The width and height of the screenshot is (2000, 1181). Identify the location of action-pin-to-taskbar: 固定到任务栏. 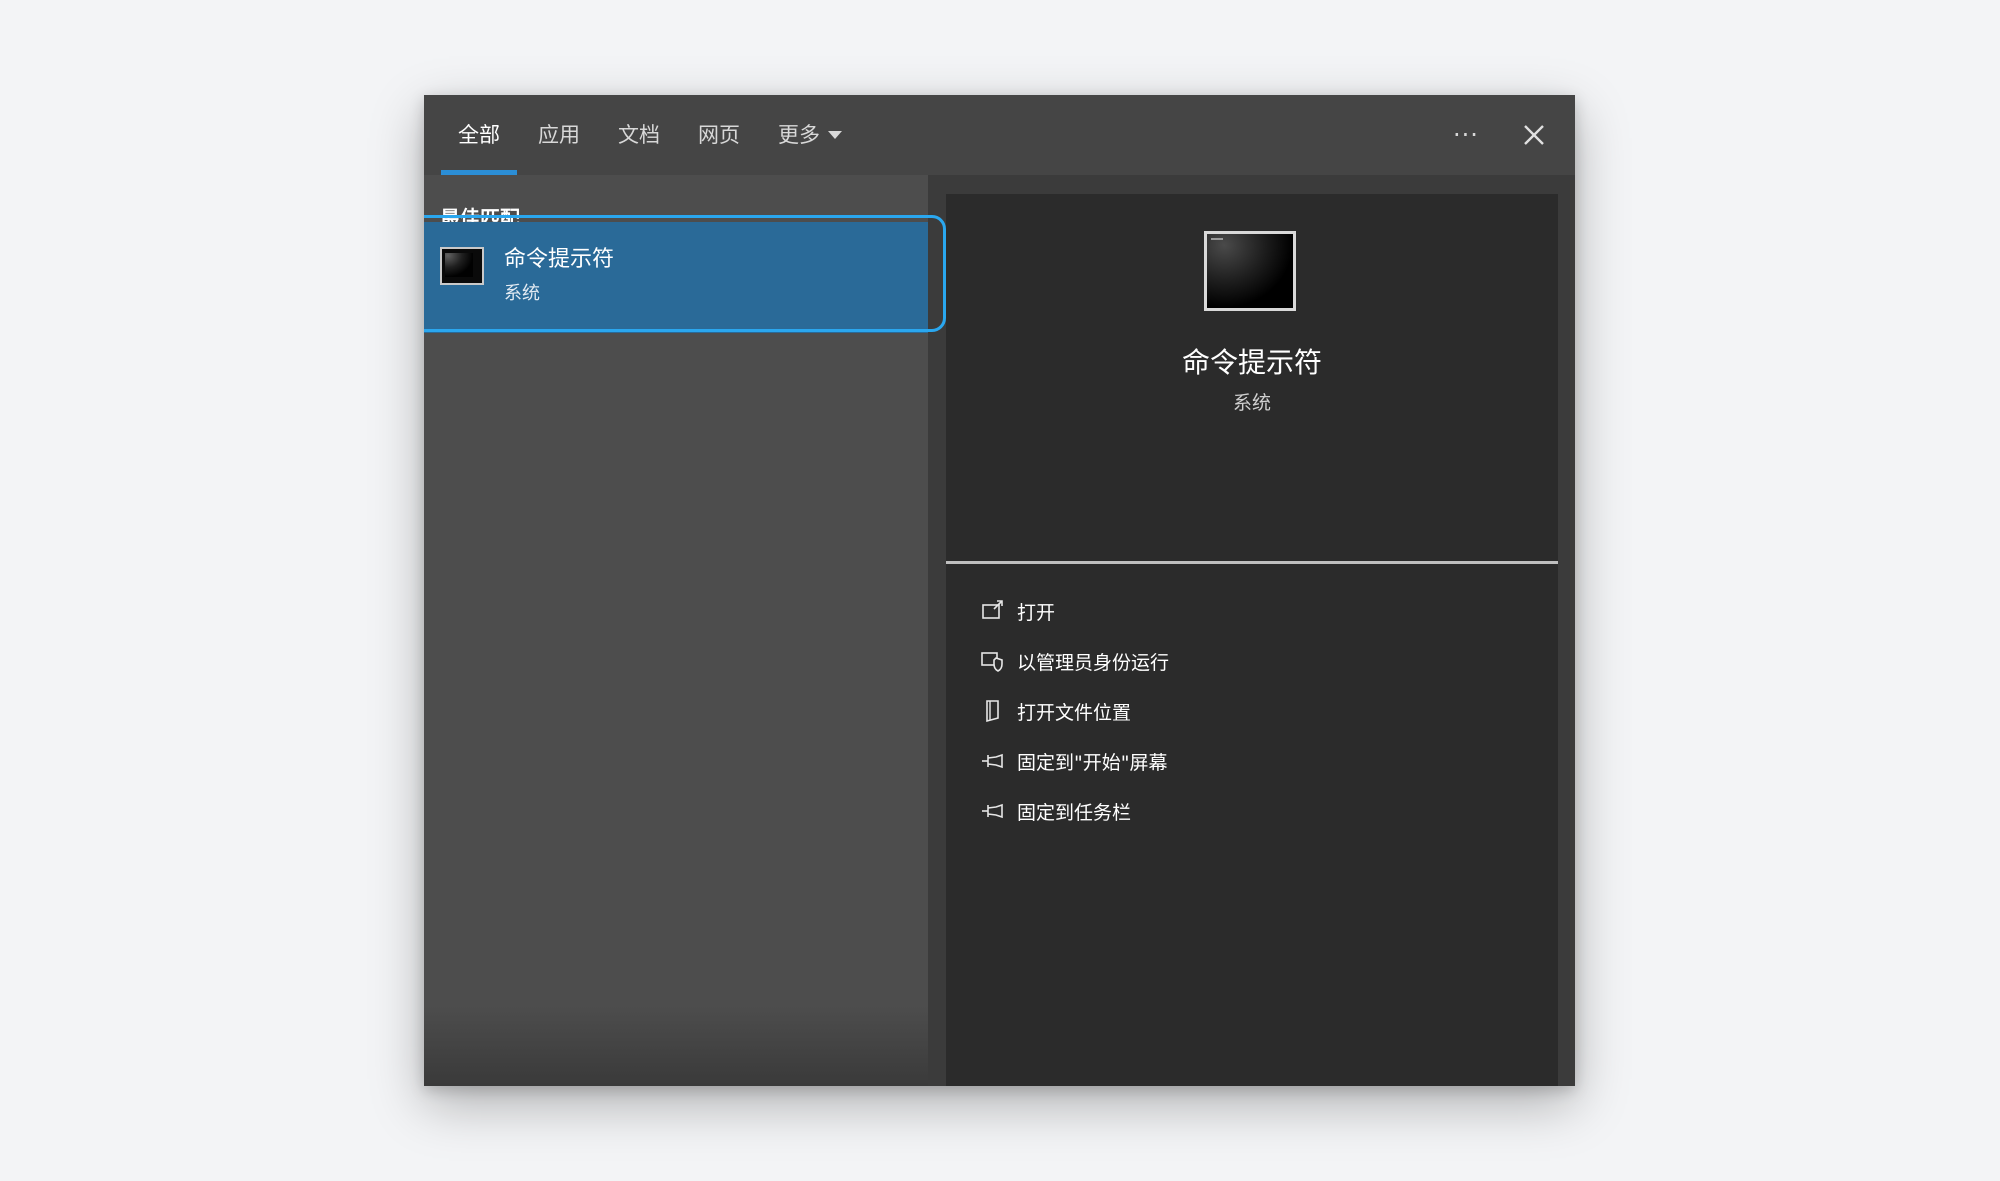
(1259, 811).